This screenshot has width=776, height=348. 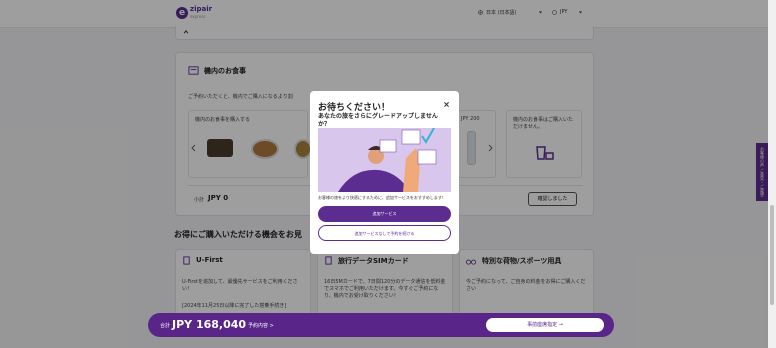 What do you see at coordinates (378, 120) in the screenshot?
I see `modal-subtitle: あなたの旅をさらにグレードアップしませんか？` at bounding box center [378, 120].